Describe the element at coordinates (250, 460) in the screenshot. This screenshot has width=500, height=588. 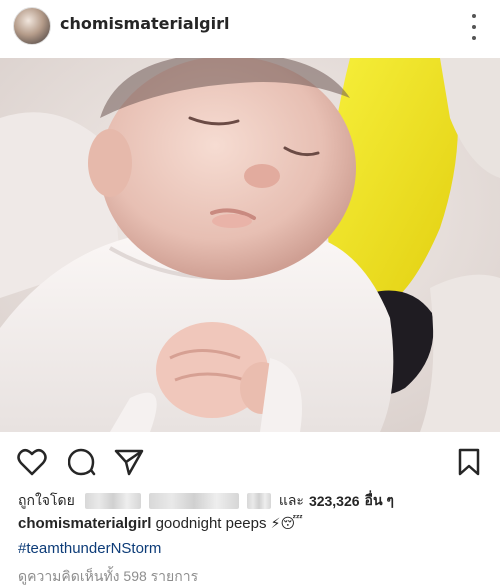
I see `action-bar` at that location.